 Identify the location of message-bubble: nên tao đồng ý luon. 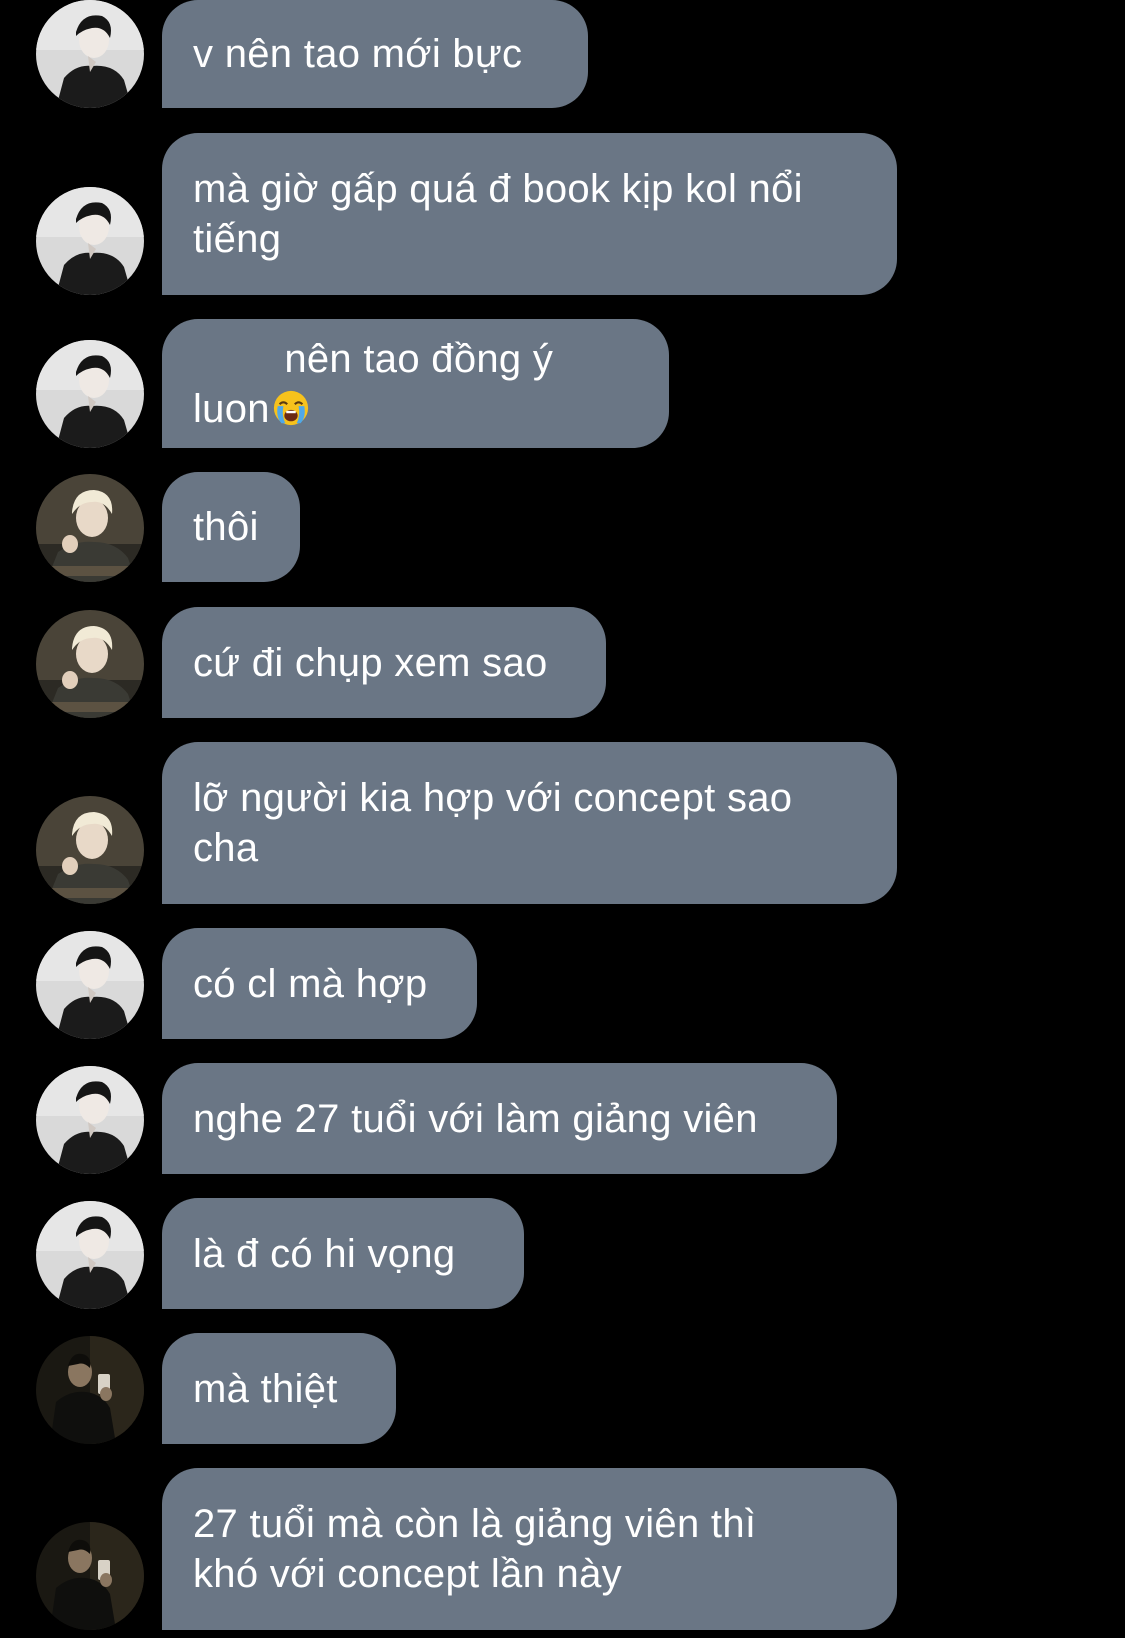
(415, 383).